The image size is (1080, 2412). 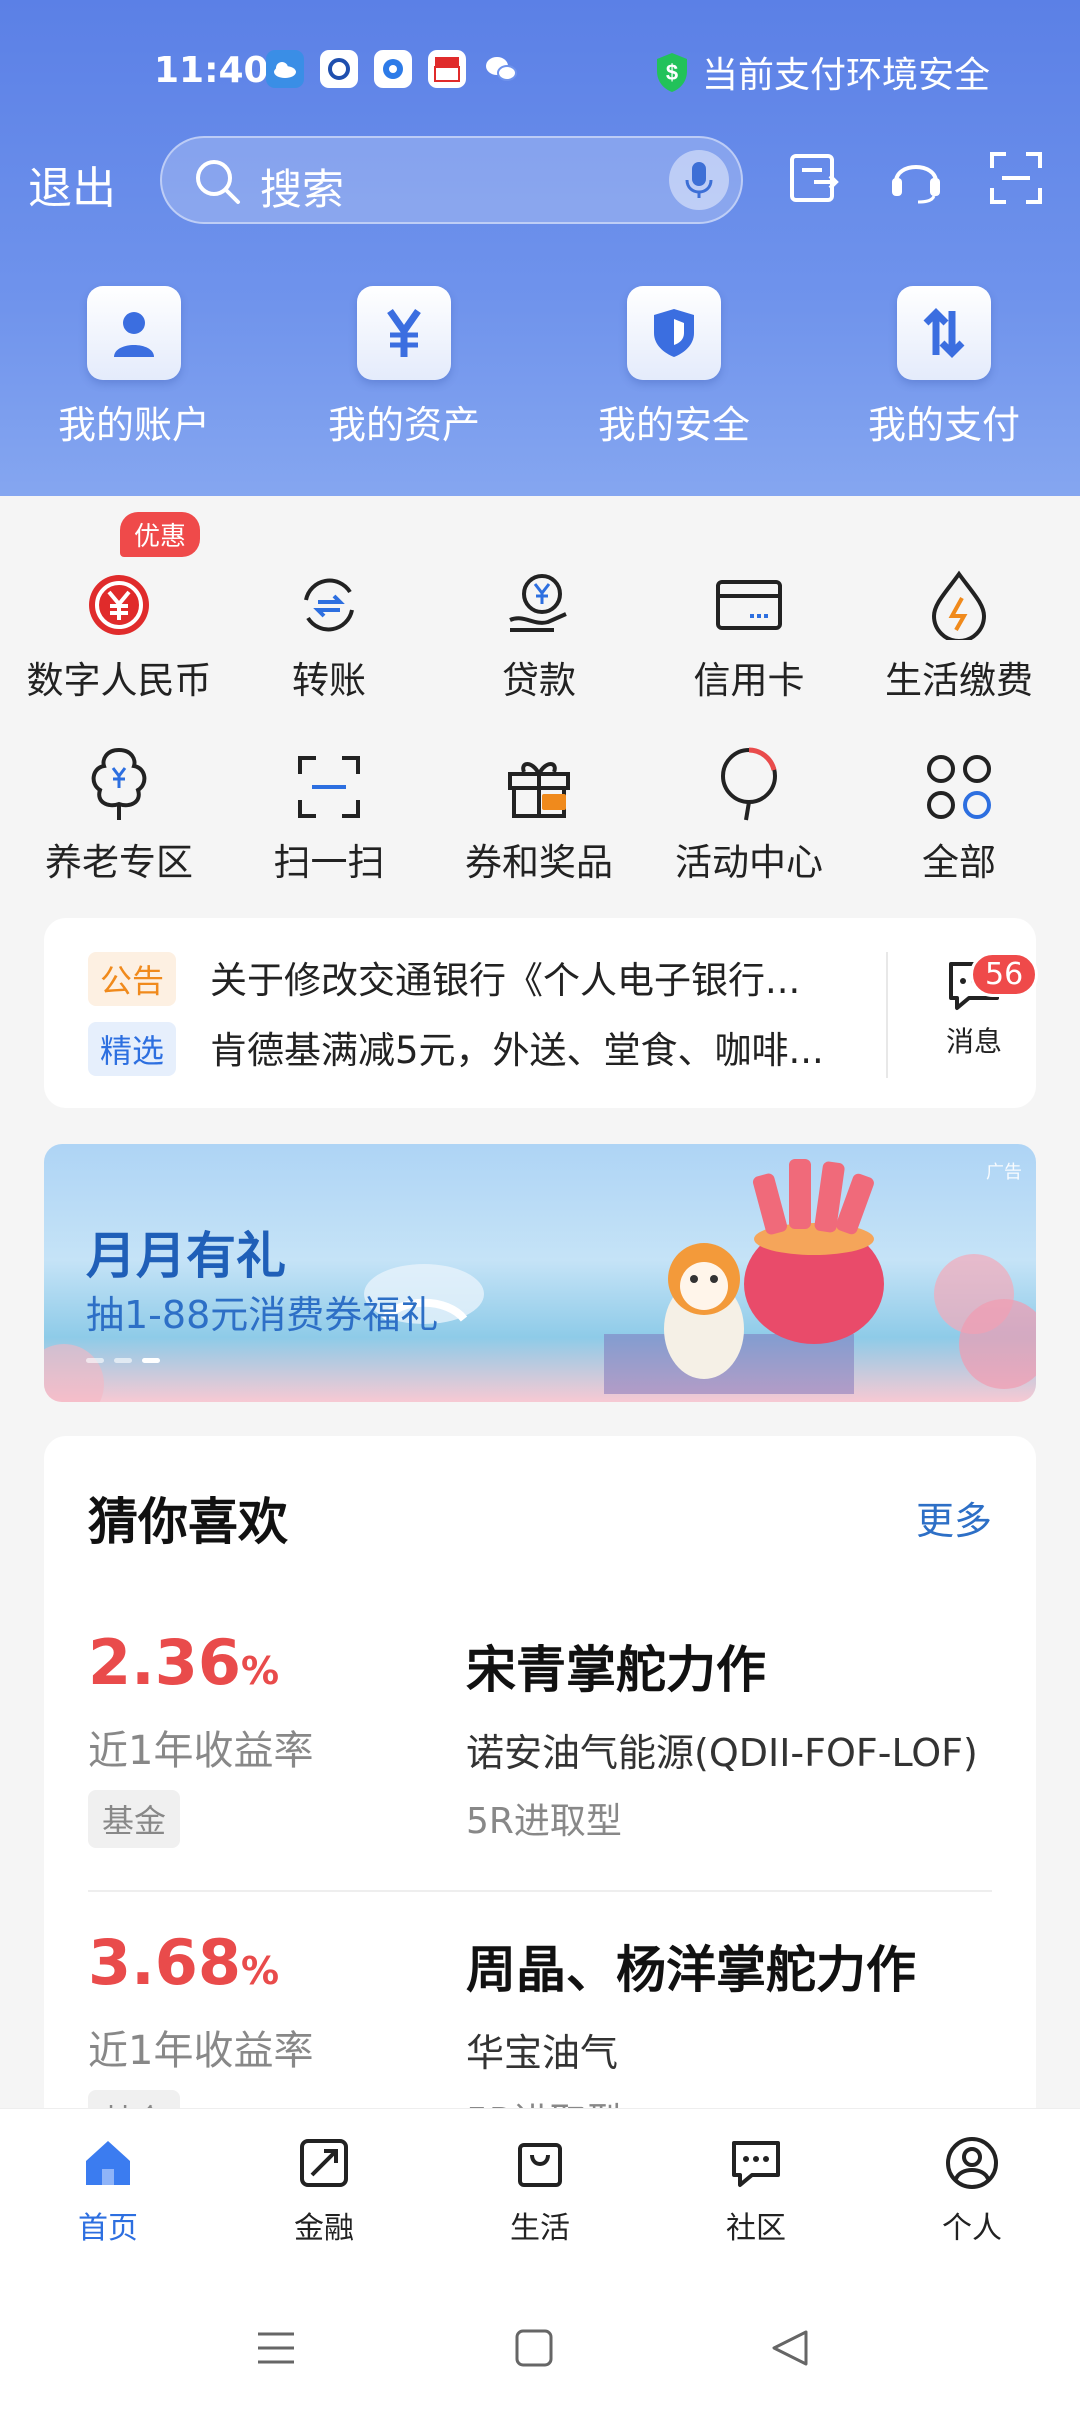 I want to click on coupons-prizes-button: 券和奖品, so click(x=539, y=809).